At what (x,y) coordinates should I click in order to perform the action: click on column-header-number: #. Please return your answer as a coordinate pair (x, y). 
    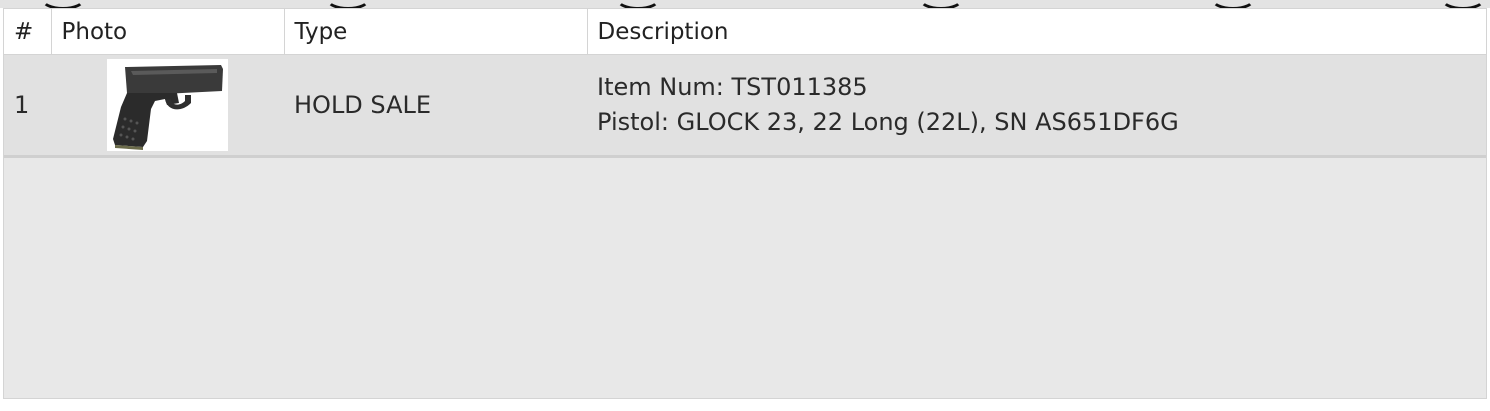
    Looking at the image, I should click on (27, 32).